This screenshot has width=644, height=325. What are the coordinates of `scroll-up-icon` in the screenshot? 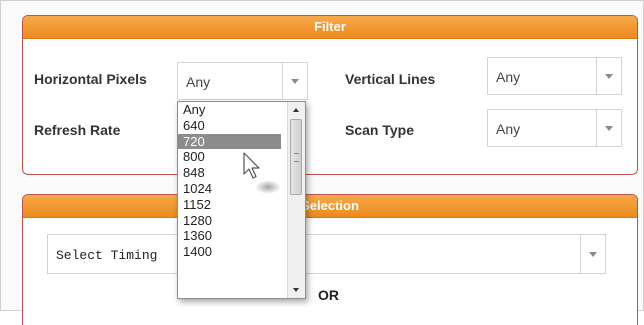 It's located at (296, 110).